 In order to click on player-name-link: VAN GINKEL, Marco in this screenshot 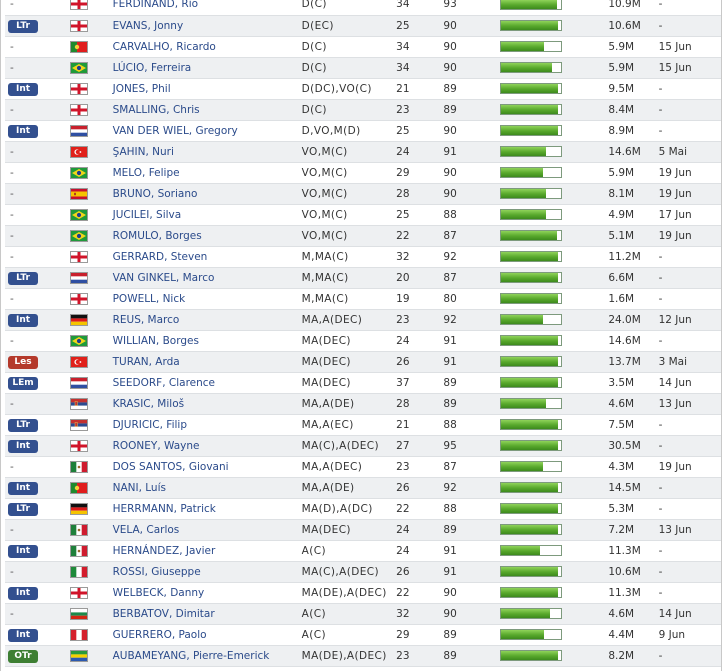, I will do `click(164, 278)`.